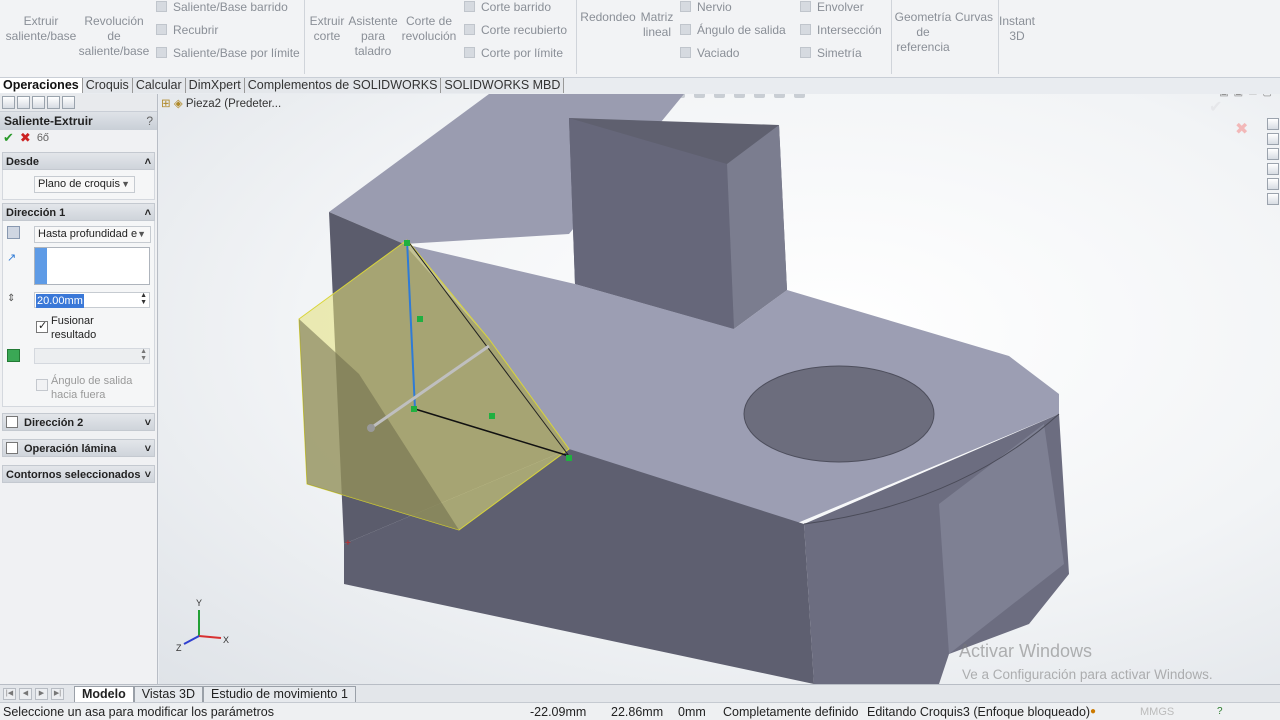  What do you see at coordinates (222, 7) in the screenshot?
I see `saliente-barrido-button: Saliente/Base barrido` at bounding box center [222, 7].